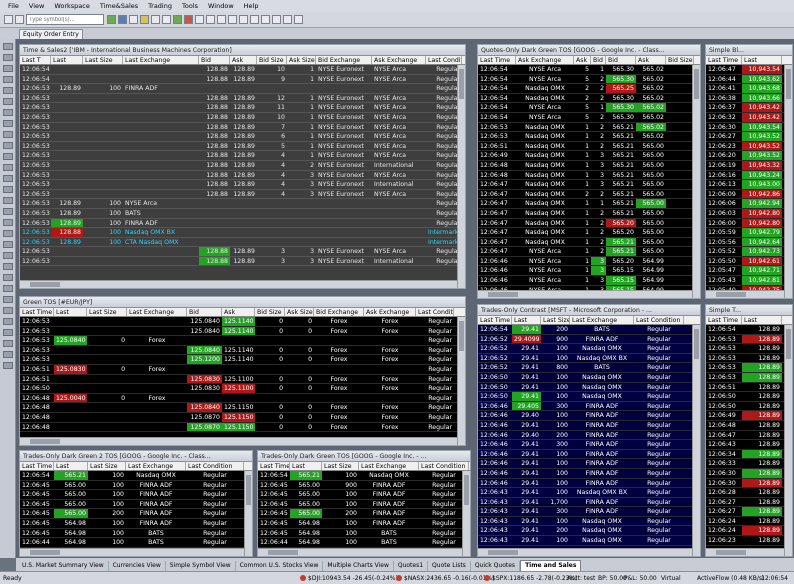 The image size is (794, 584). I want to click on table-row: 12:06:24 128.89, so click(749, 531).